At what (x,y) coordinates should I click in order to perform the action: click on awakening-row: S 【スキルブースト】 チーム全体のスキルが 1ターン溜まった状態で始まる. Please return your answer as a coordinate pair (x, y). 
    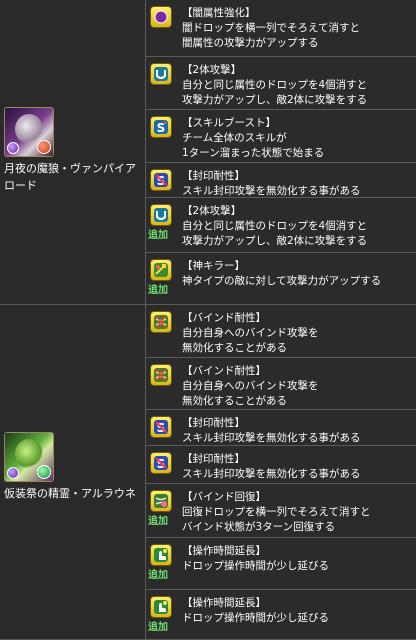
    Looking at the image, I should click on (281, 136).